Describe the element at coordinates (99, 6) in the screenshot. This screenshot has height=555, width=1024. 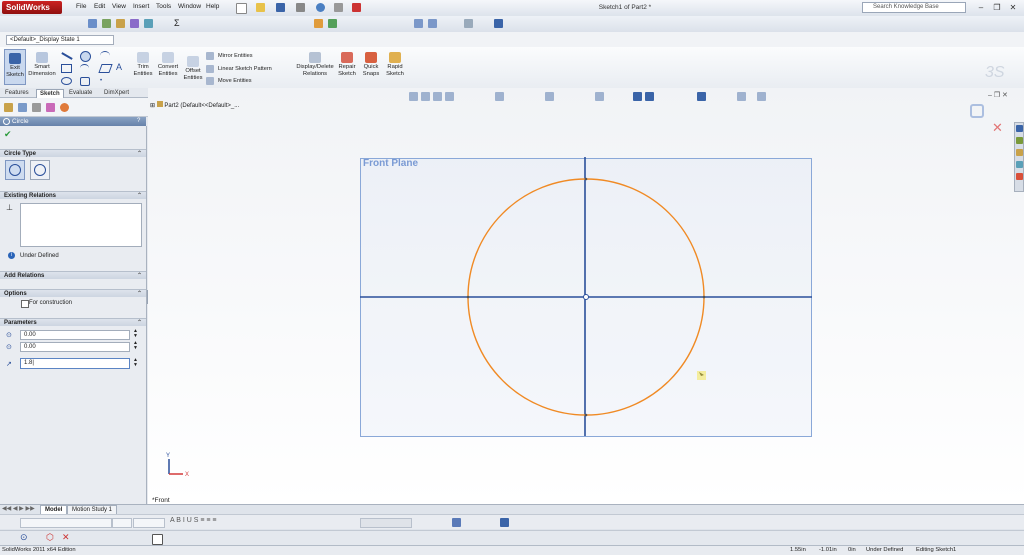
I see `menu-edit: Edit` at that location.